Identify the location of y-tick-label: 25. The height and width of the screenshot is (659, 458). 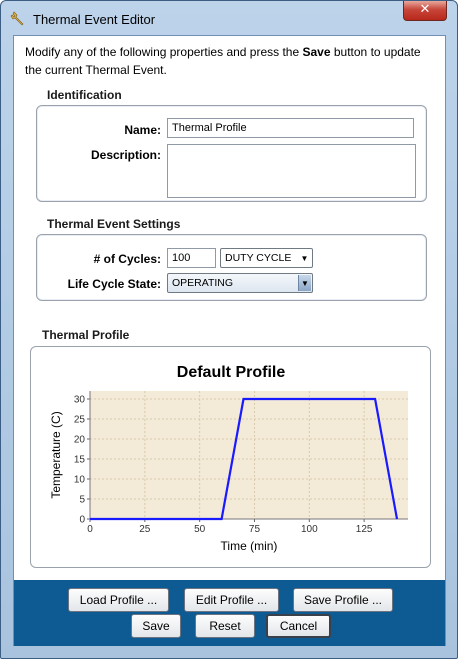
(80, 420).